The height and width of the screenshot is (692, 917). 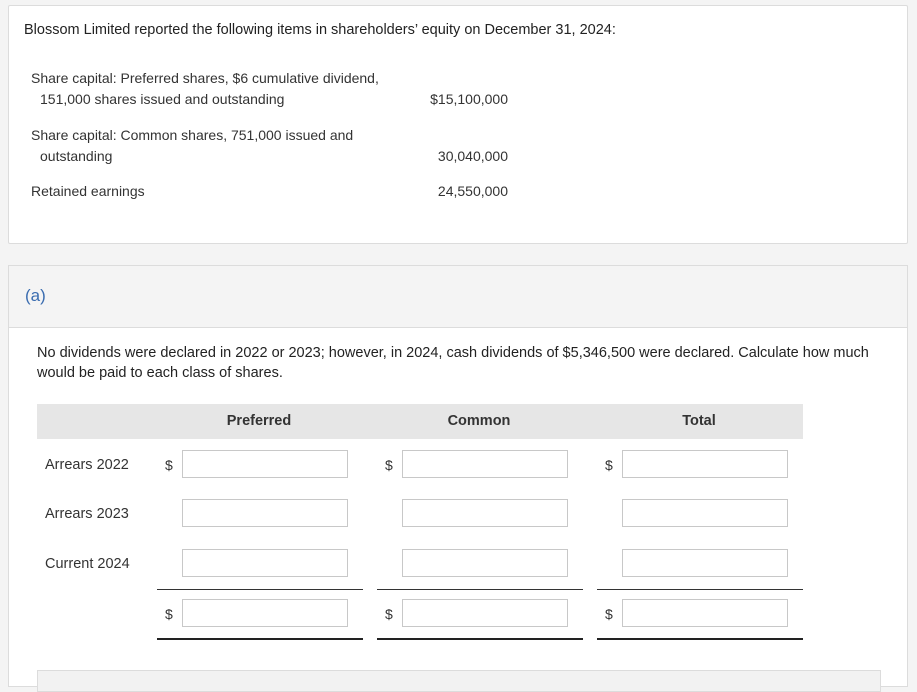 I want to click on total-total-input, so click(x=705, y=613).